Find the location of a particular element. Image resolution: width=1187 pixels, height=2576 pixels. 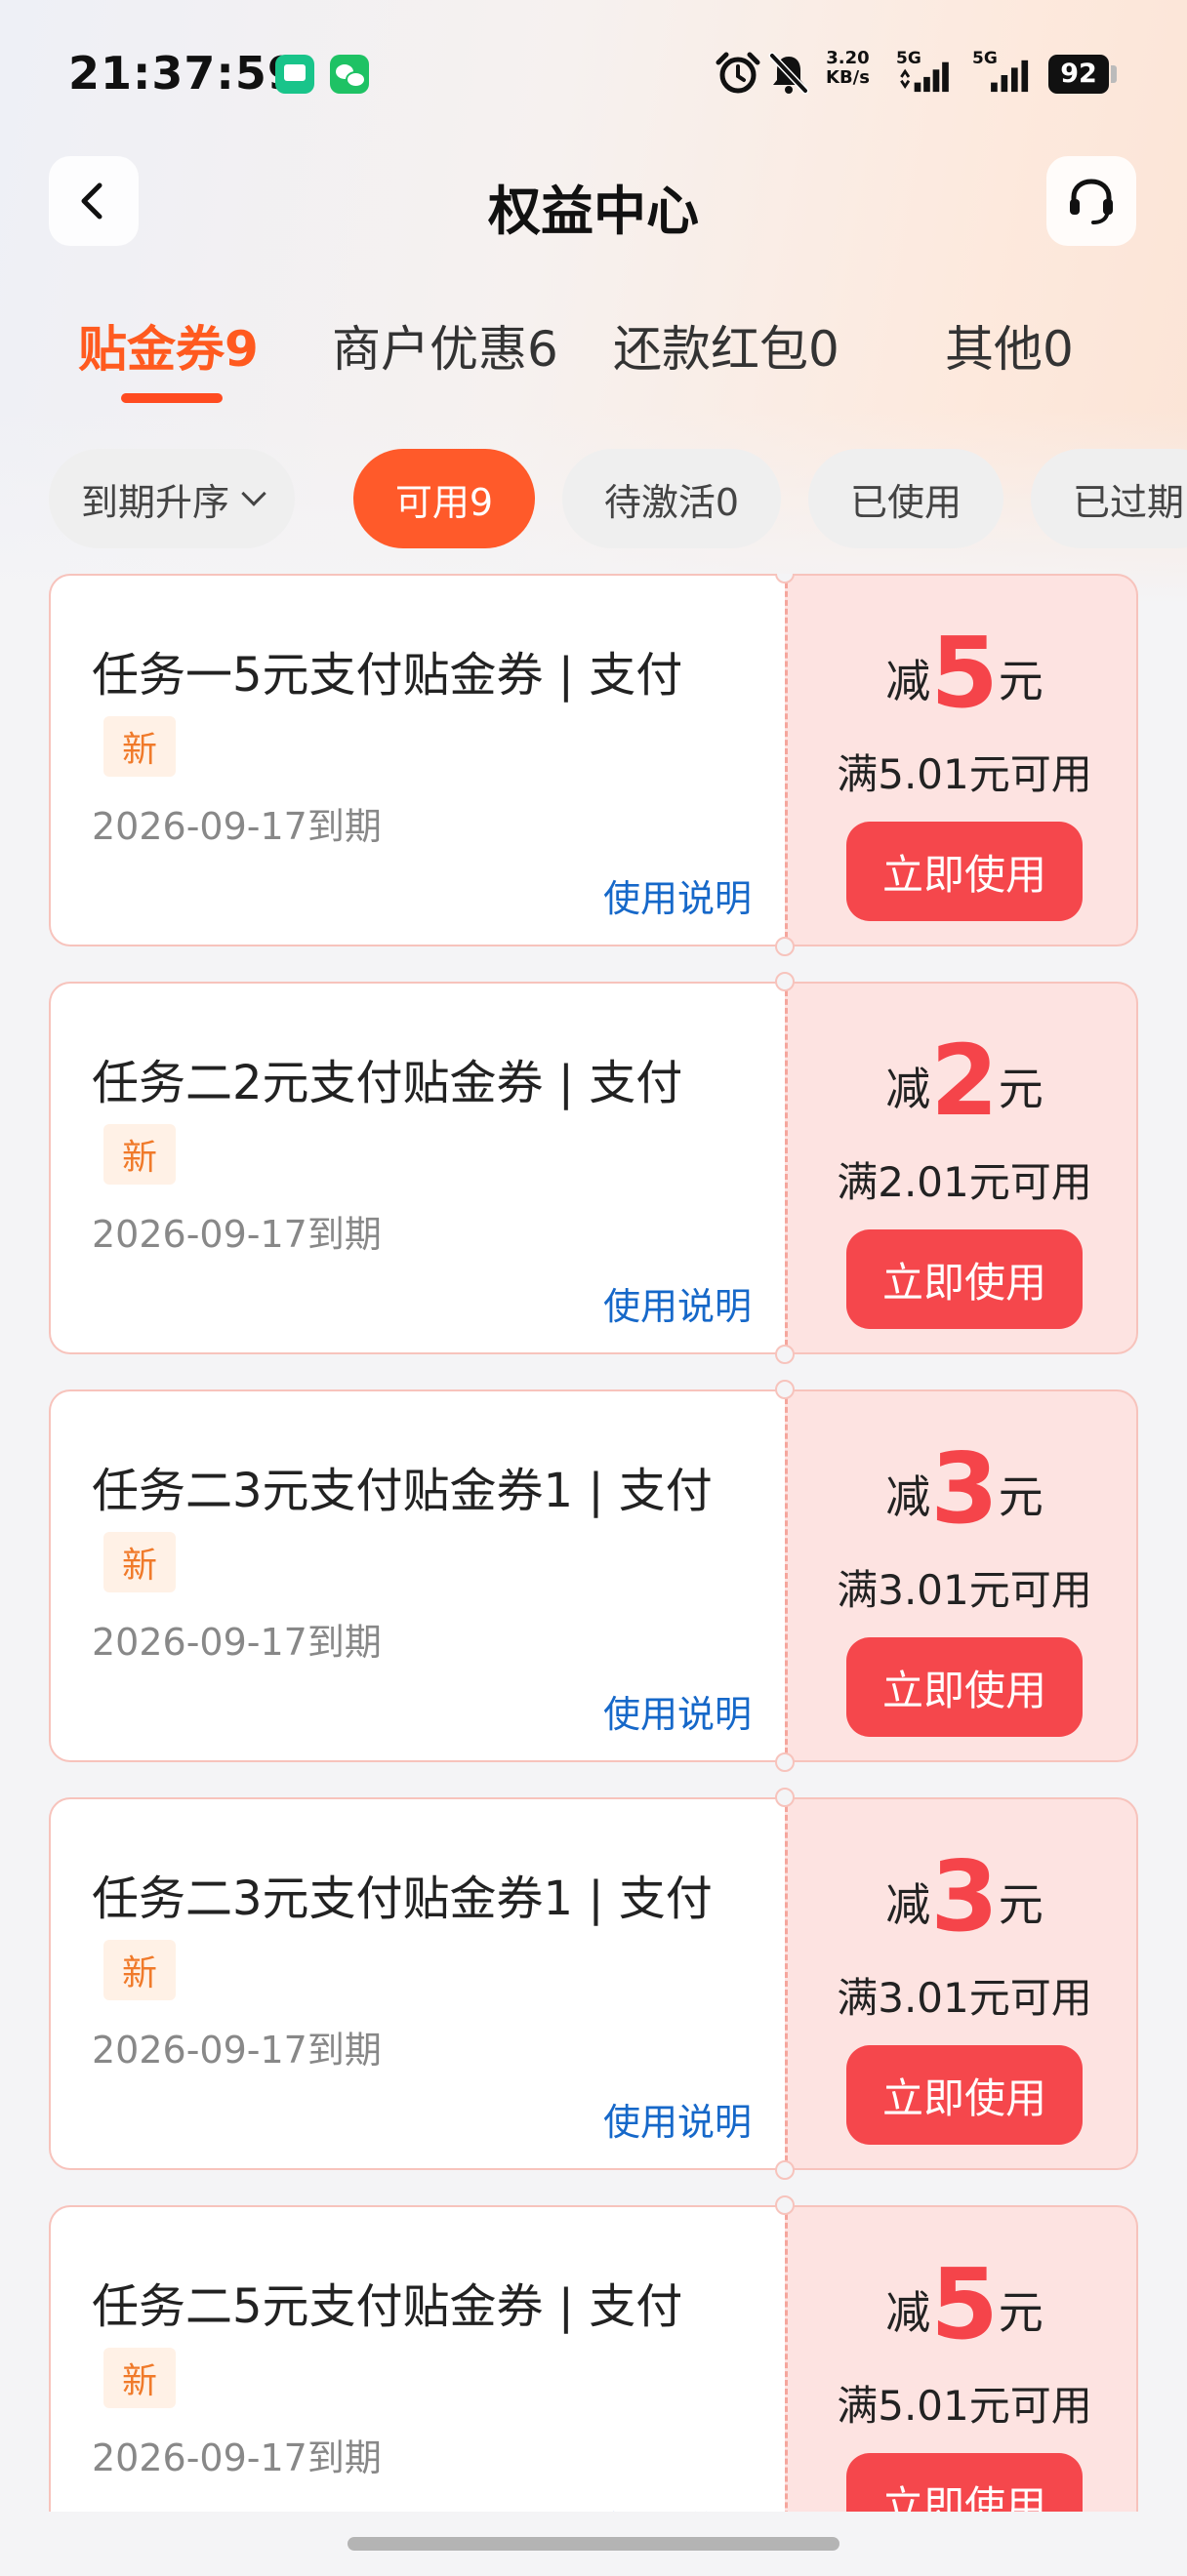

filter-expired: 已过期 is located at coordinates (1109, 498).